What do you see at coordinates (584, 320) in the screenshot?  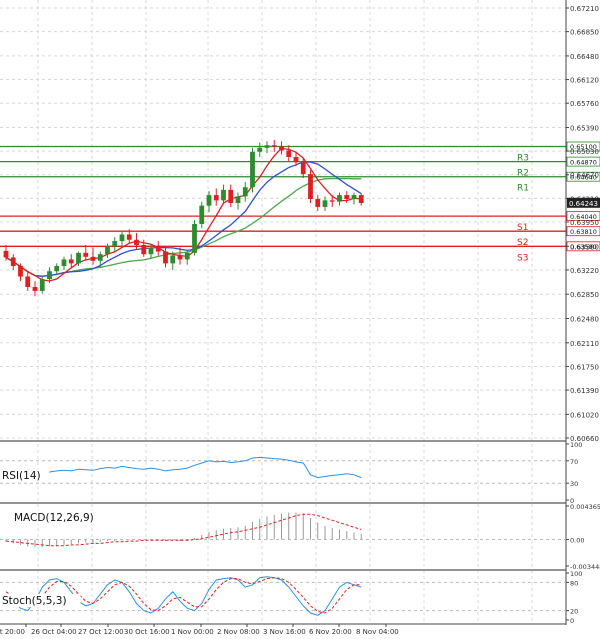 I see `price-tick-label: 0.62480` at bounding box center [584, 320].